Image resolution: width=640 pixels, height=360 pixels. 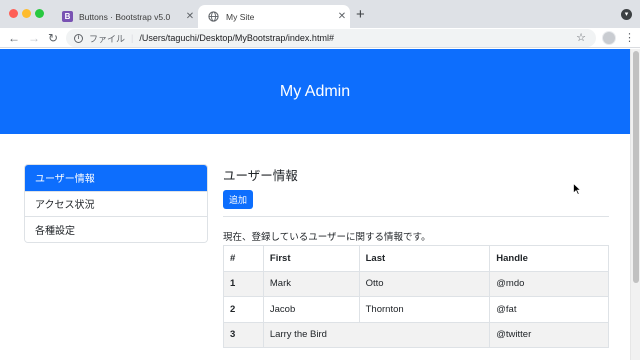 I want to click on reload-button: ↻, so click(x=53, y=38).